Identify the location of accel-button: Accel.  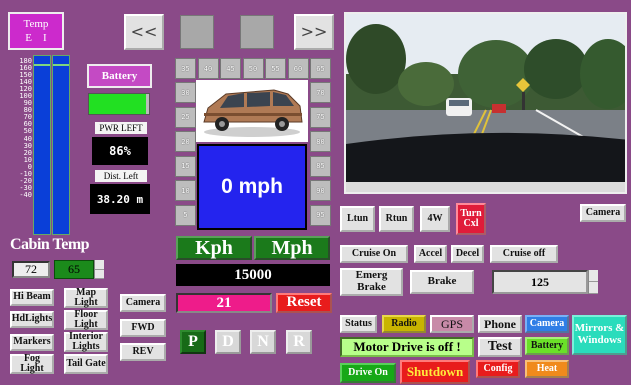
(430, 254).